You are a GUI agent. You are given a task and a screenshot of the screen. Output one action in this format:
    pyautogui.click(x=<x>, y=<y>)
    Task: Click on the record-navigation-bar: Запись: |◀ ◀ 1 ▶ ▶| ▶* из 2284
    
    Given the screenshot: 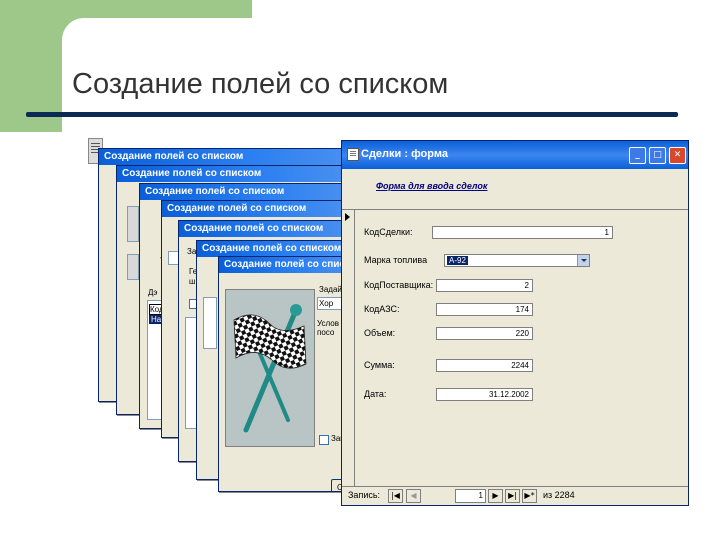 What is the action you would take?
    pyautogui.click(x=515, y=495)
    